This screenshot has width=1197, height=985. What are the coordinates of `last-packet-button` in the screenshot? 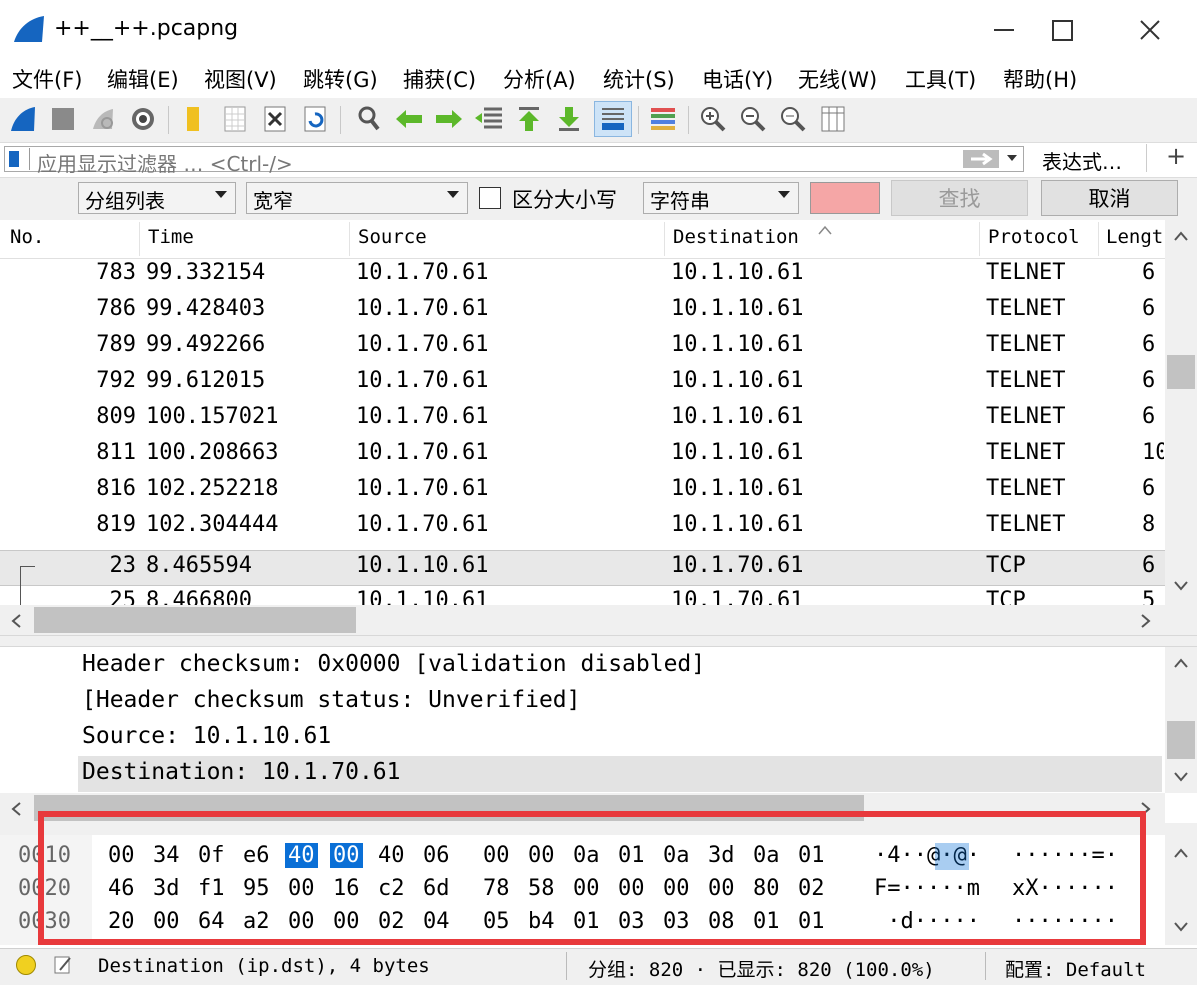 It's located at (569, 119).